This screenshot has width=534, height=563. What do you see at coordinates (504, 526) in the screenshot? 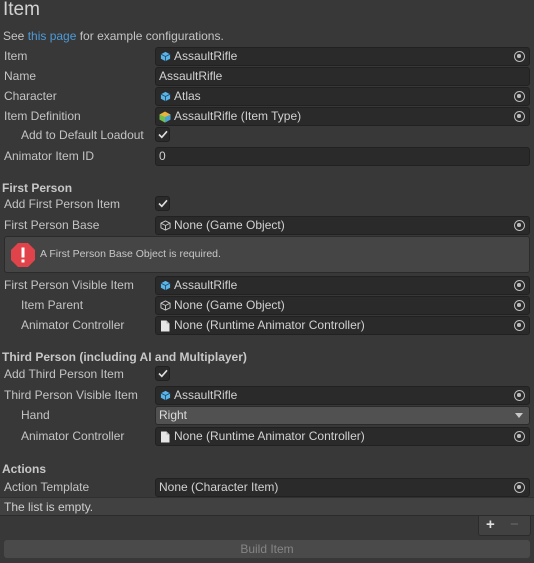
I see `list-footer: + −` at bounding box center [504, 526].